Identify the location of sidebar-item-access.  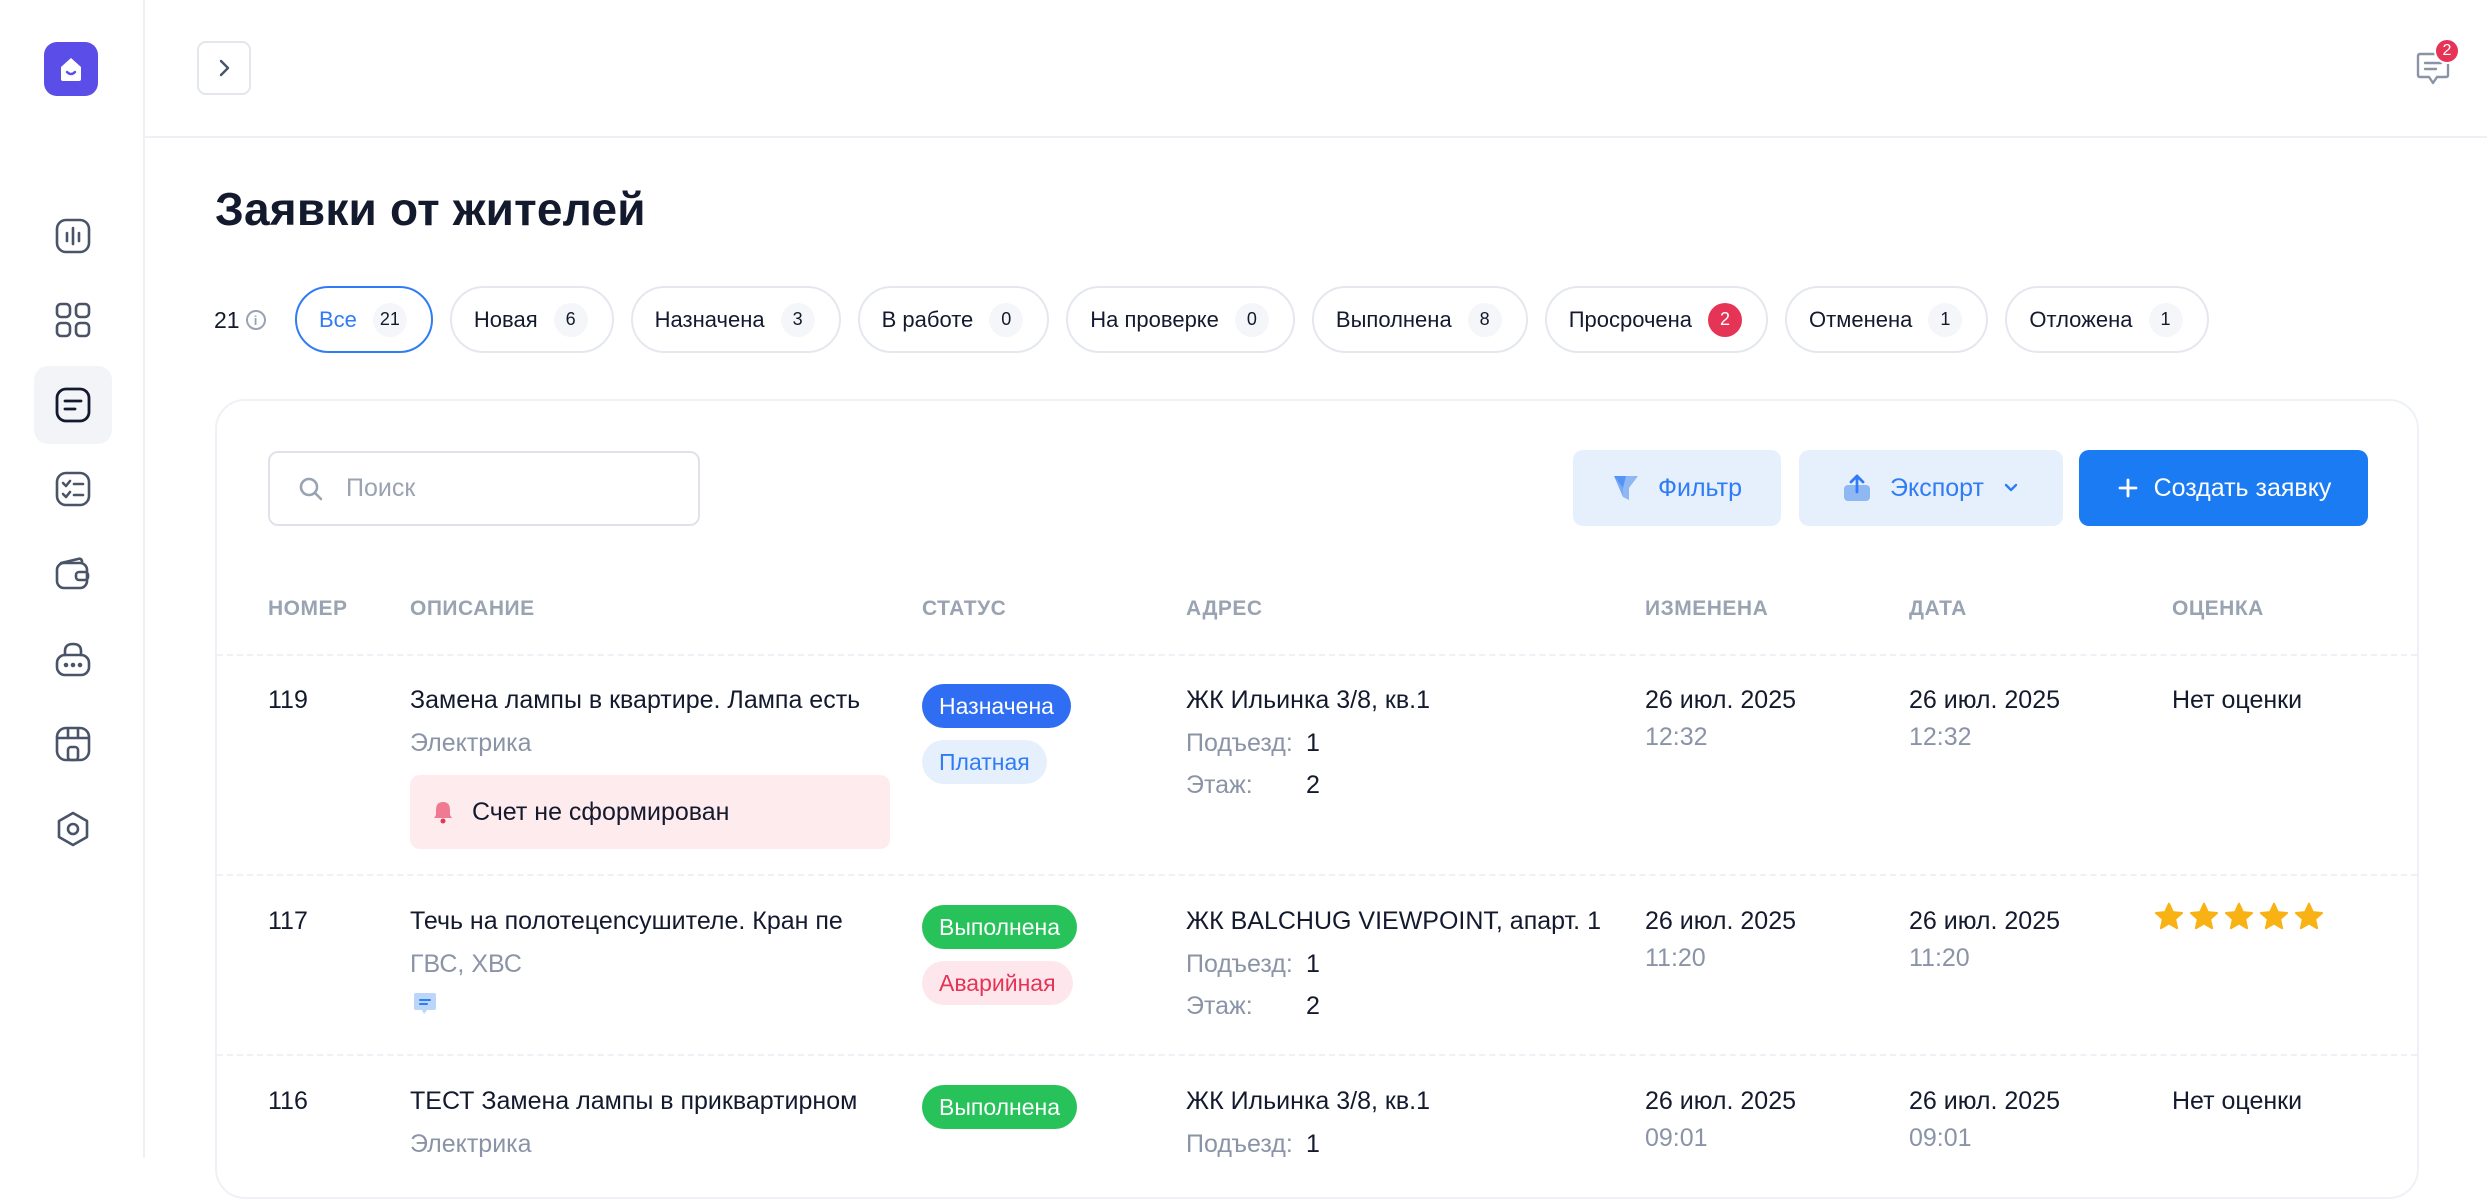
(73, 659).